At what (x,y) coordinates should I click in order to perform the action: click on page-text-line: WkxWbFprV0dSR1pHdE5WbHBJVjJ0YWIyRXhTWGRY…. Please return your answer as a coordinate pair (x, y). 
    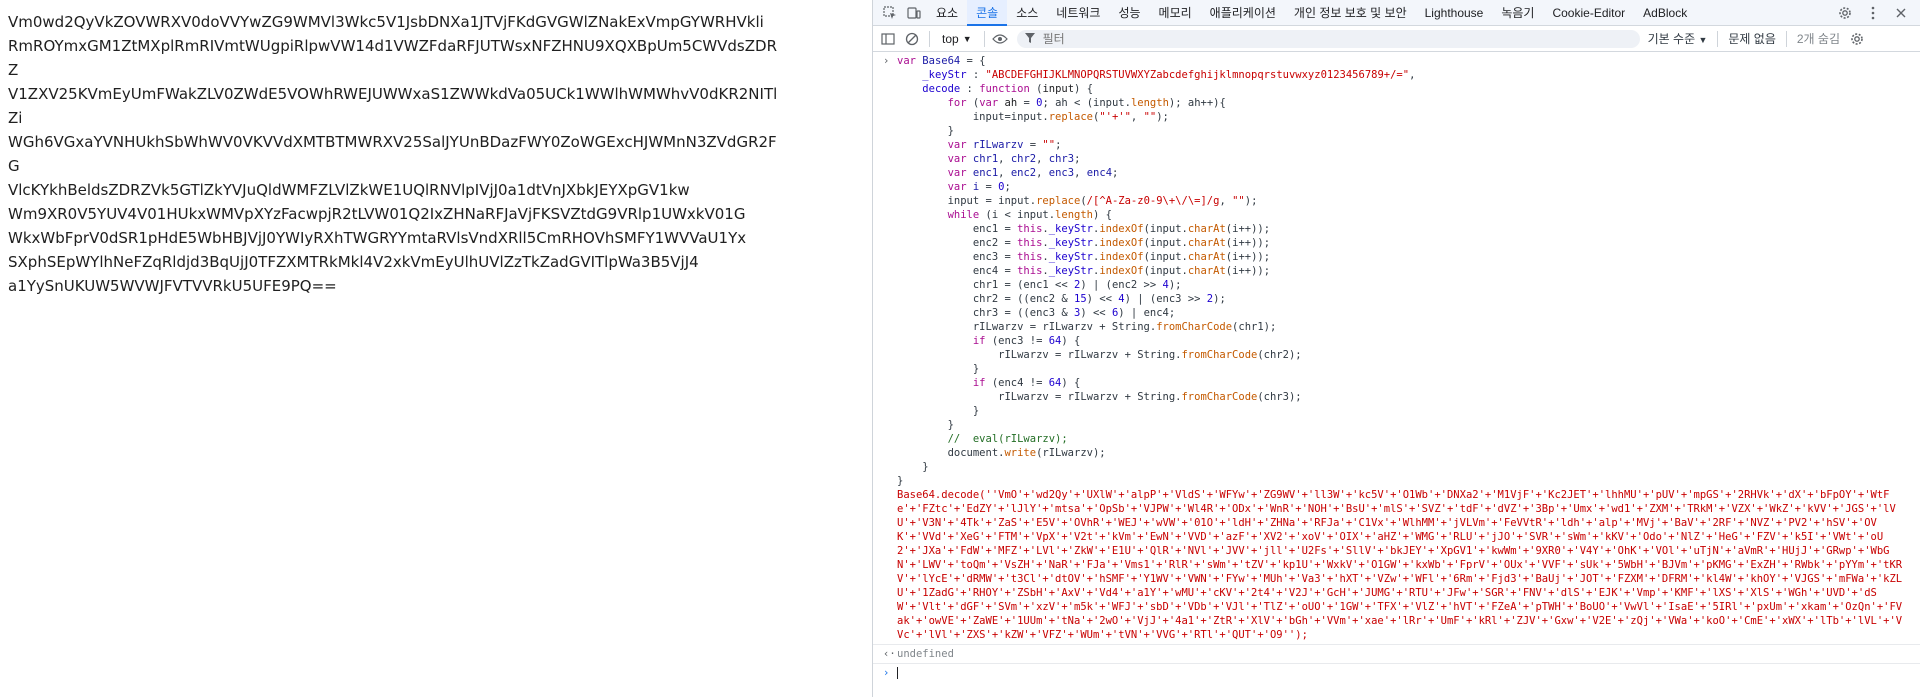
    Looking at the image, I should click on (377, 238).